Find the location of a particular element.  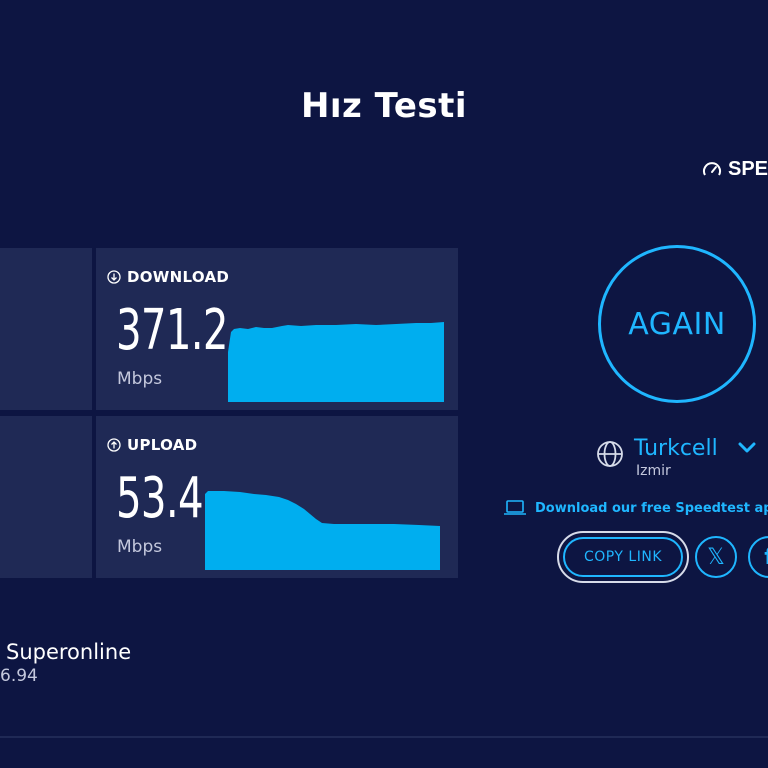

server-ip: 6.94 is located at coordinates (19, 676).